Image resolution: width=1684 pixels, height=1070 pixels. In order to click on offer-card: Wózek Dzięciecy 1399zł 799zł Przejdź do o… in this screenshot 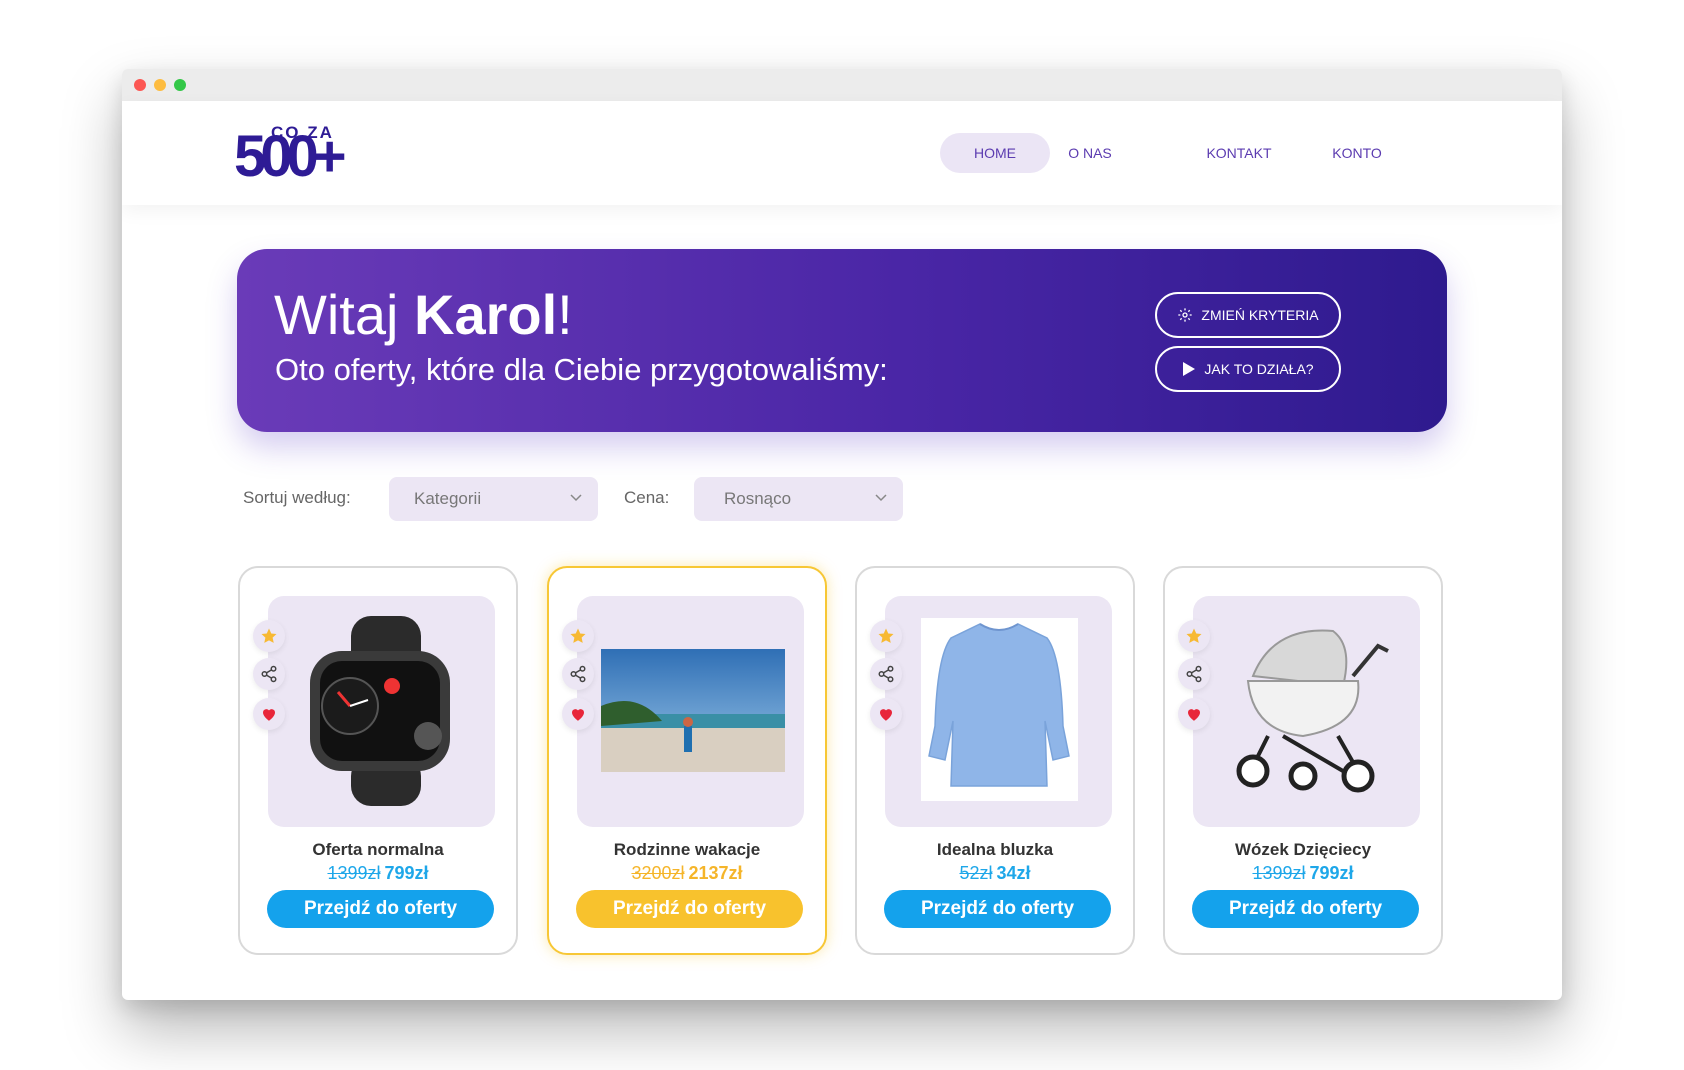, I will do `click(1303, 760)`.